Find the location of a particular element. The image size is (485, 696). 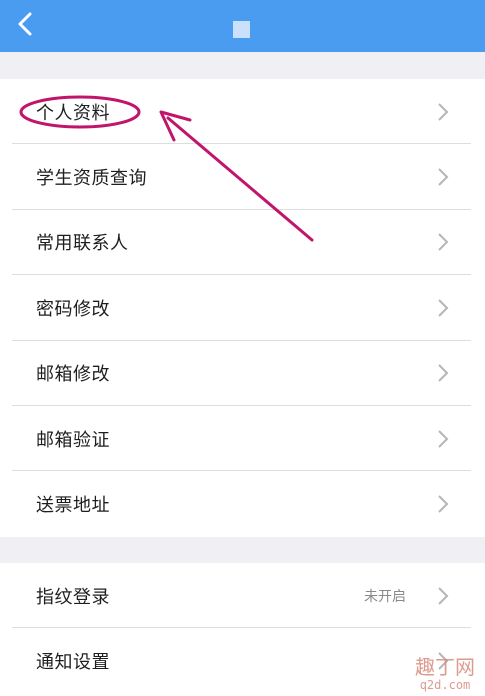

back-button is located at coordinates (25, 24).